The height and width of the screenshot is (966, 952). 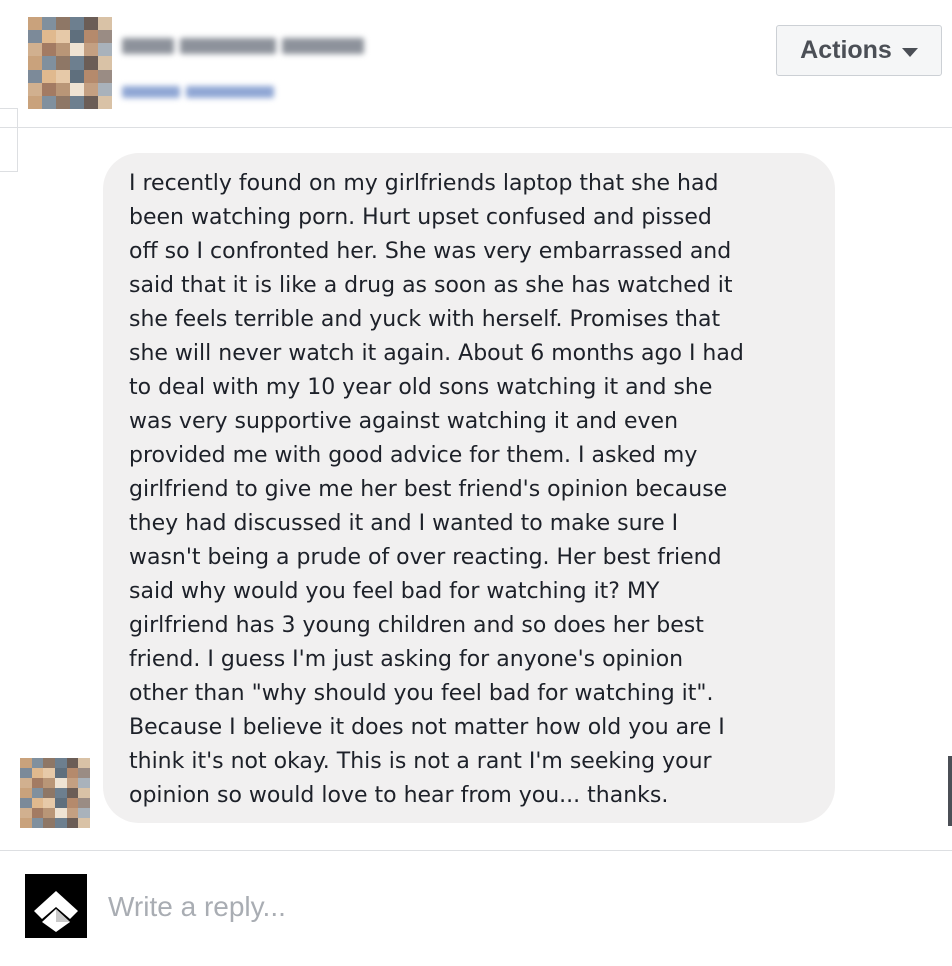 I want to click on actions-dropdown-button: Actions, so click(x=859, y=50).